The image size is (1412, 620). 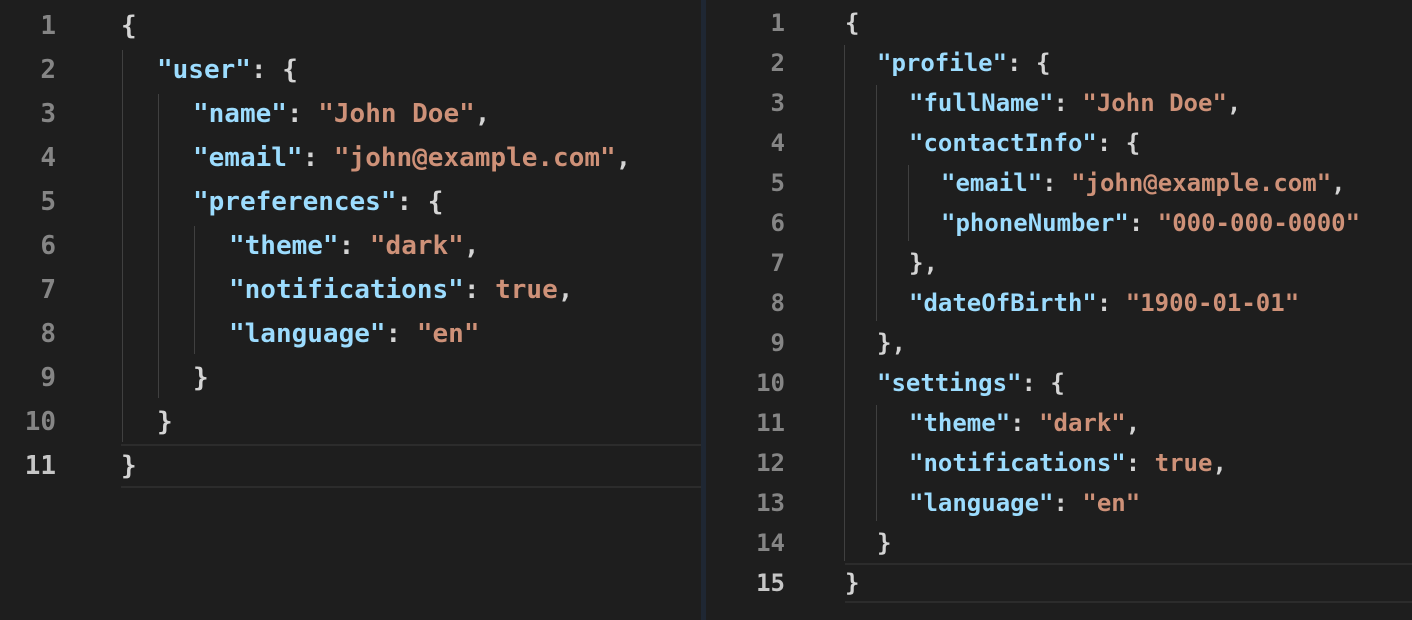 I want to click on json-key: "phoneNumber", so click(x=1035, y=223).